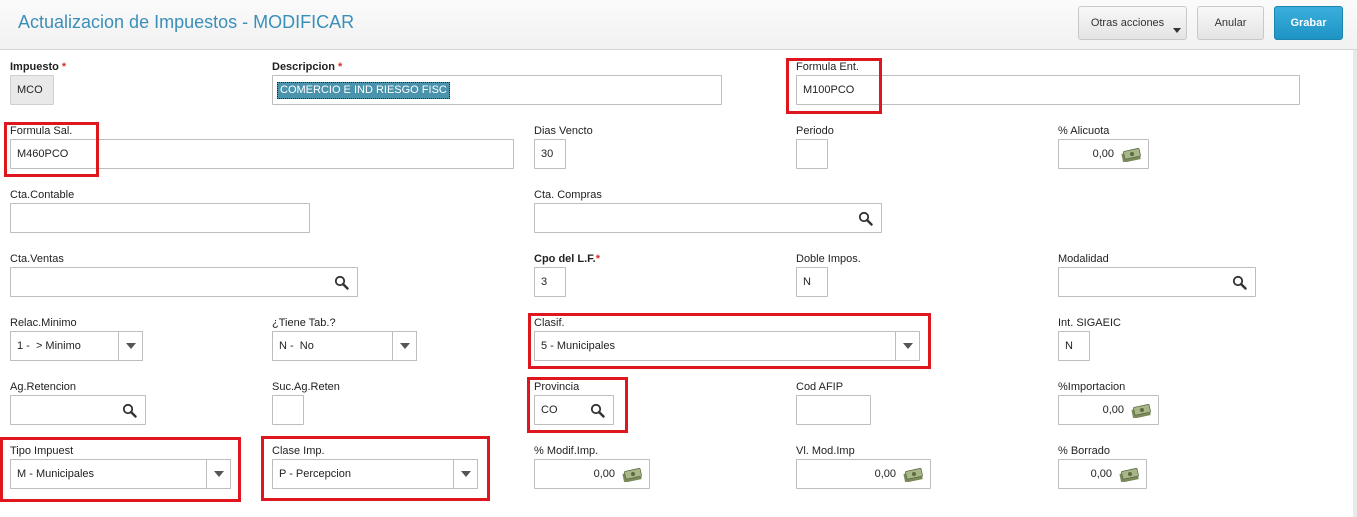 The width and height of the screenshot is (1357, 517). Describe the element at coordinates (296, 346) in the screenshot. I see `tiene-tab-value: N - No` at that location.